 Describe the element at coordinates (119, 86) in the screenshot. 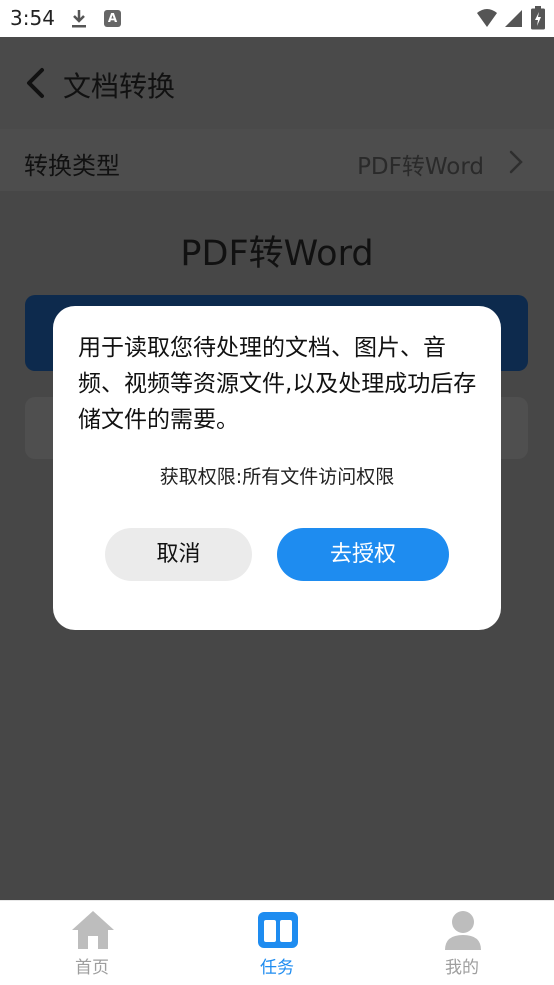

I see `page-title: 文档转换` at that location.